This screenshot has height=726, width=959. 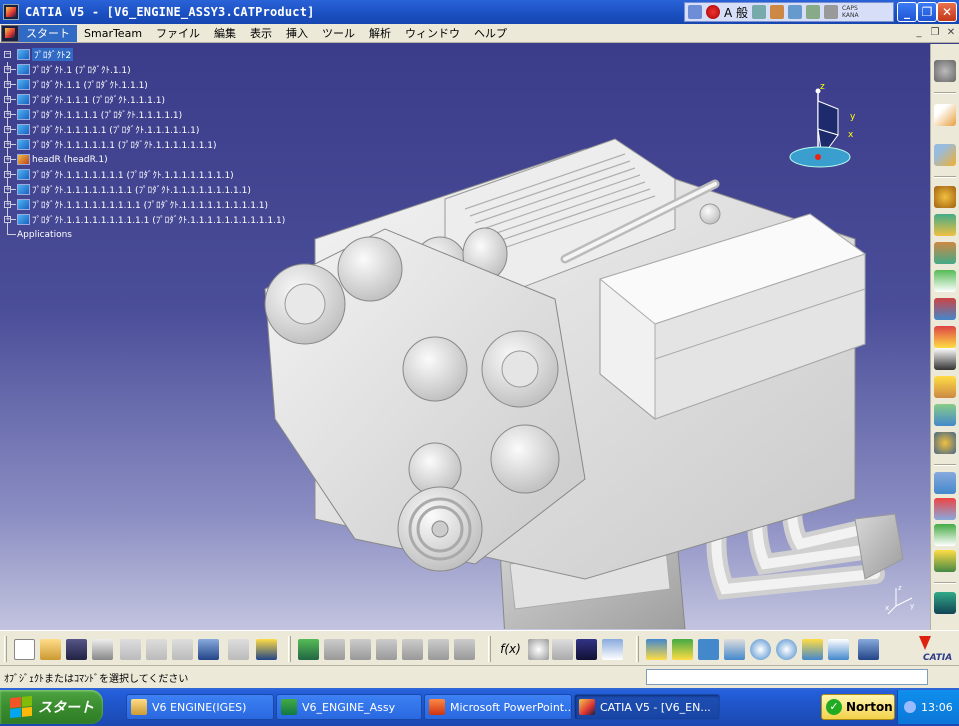 I want to click on open-icon, so click(x=50, y=649).